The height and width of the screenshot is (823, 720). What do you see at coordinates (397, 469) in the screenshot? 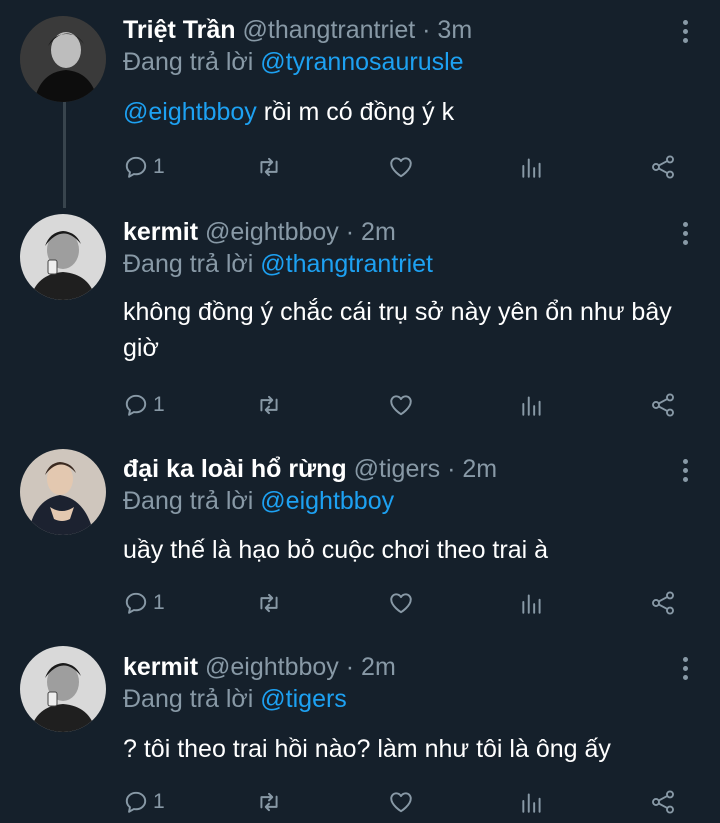
I see `user-handle: @tigers` at bounding box center [397, 469].